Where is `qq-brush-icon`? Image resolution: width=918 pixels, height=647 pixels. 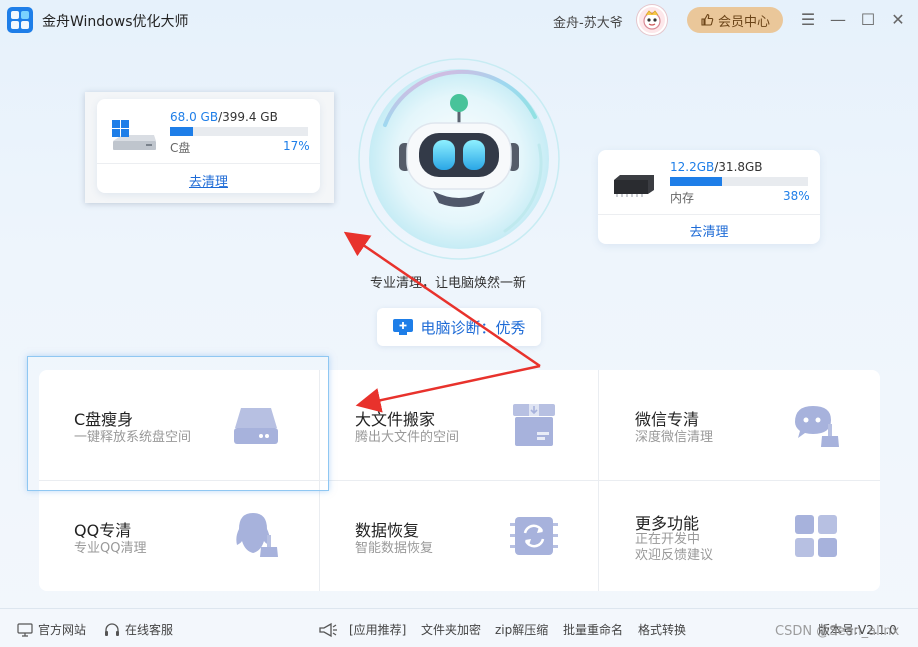
qq-brush-icon is located at coordinates (257, 535).